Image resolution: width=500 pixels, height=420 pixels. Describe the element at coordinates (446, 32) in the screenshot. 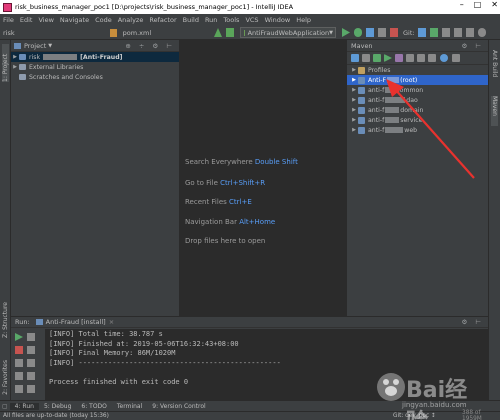

I see `git-history-icon` at that location.